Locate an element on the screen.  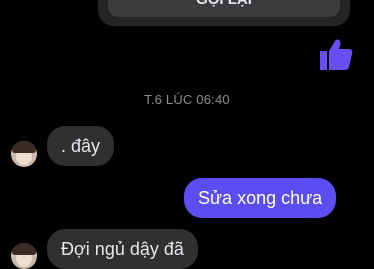
message-text: Sửa xong chưa is located at coordinates (260, 198).